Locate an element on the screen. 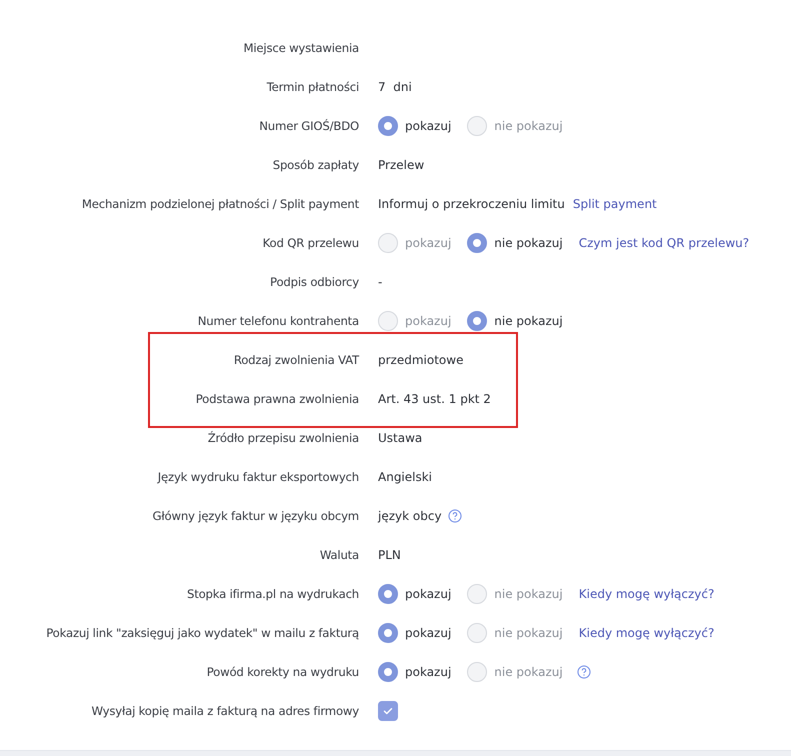 The width and height of the screenshot is (791, 756). field-label: Kod QR przelewu is located at coordinates (310, 243).